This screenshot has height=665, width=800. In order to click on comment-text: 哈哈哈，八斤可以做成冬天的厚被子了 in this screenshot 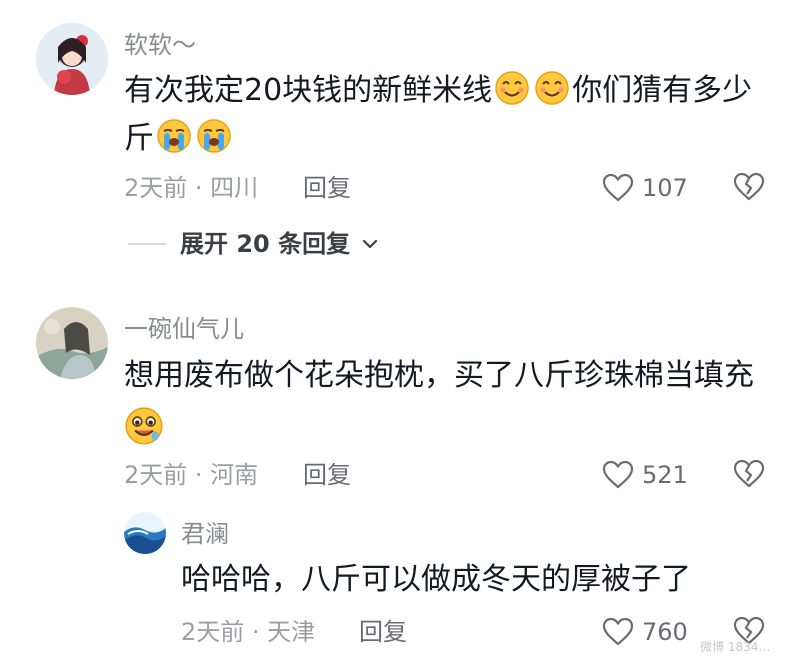, I will do `click(436, 579)`.